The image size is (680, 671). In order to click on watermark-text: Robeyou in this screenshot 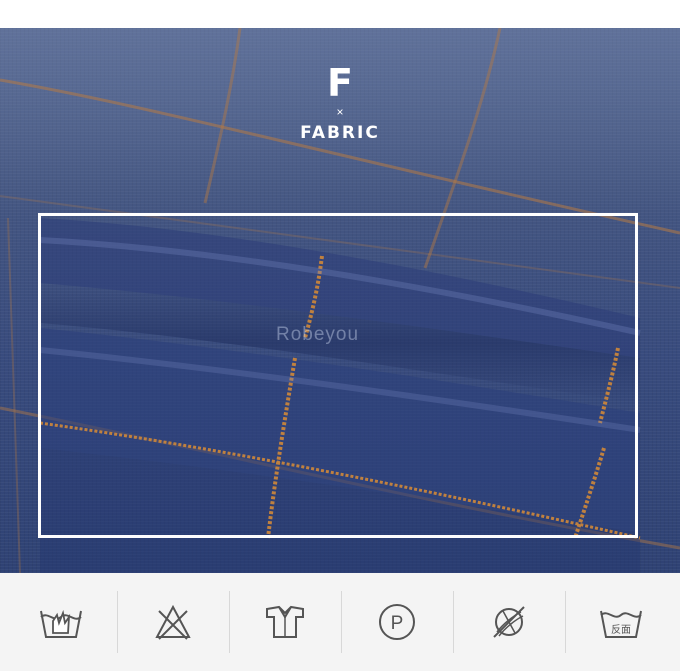, I will do `click(318, 334)`.